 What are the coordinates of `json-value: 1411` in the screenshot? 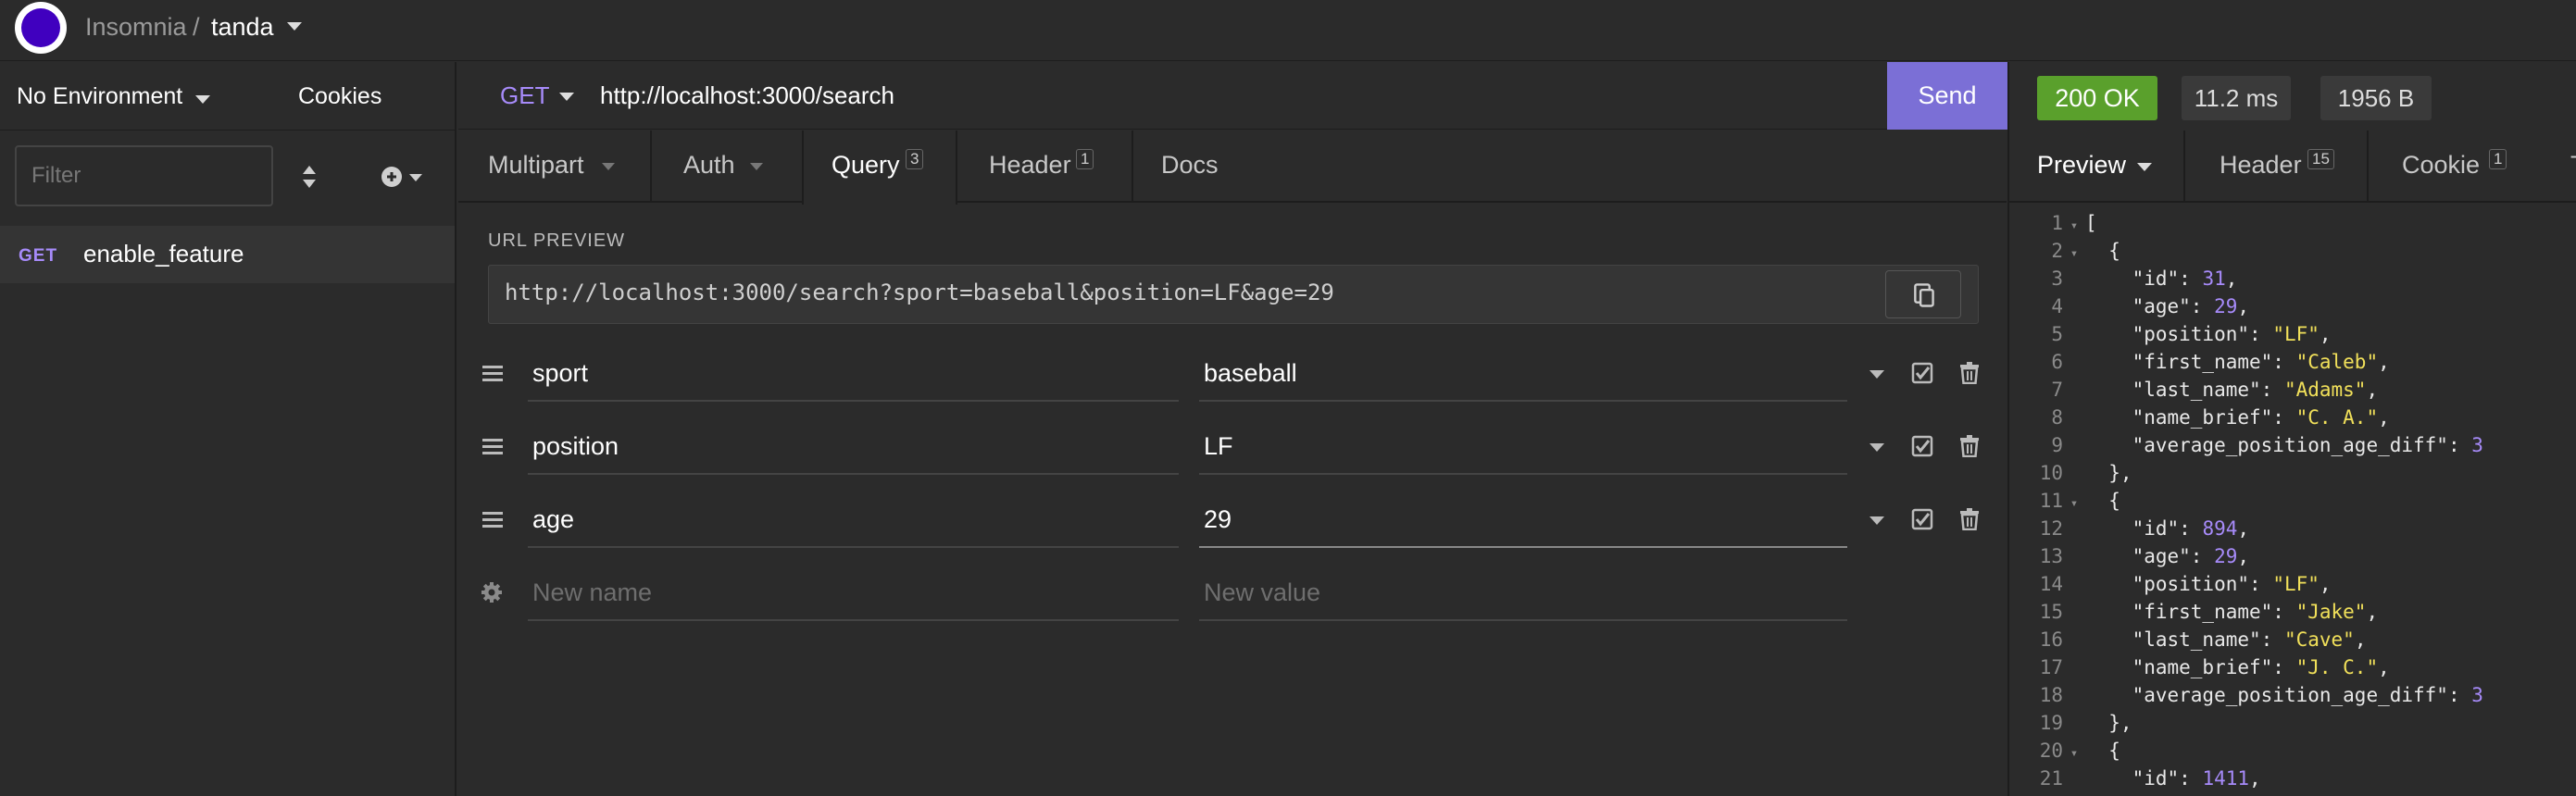 It's located at (2226, 778).